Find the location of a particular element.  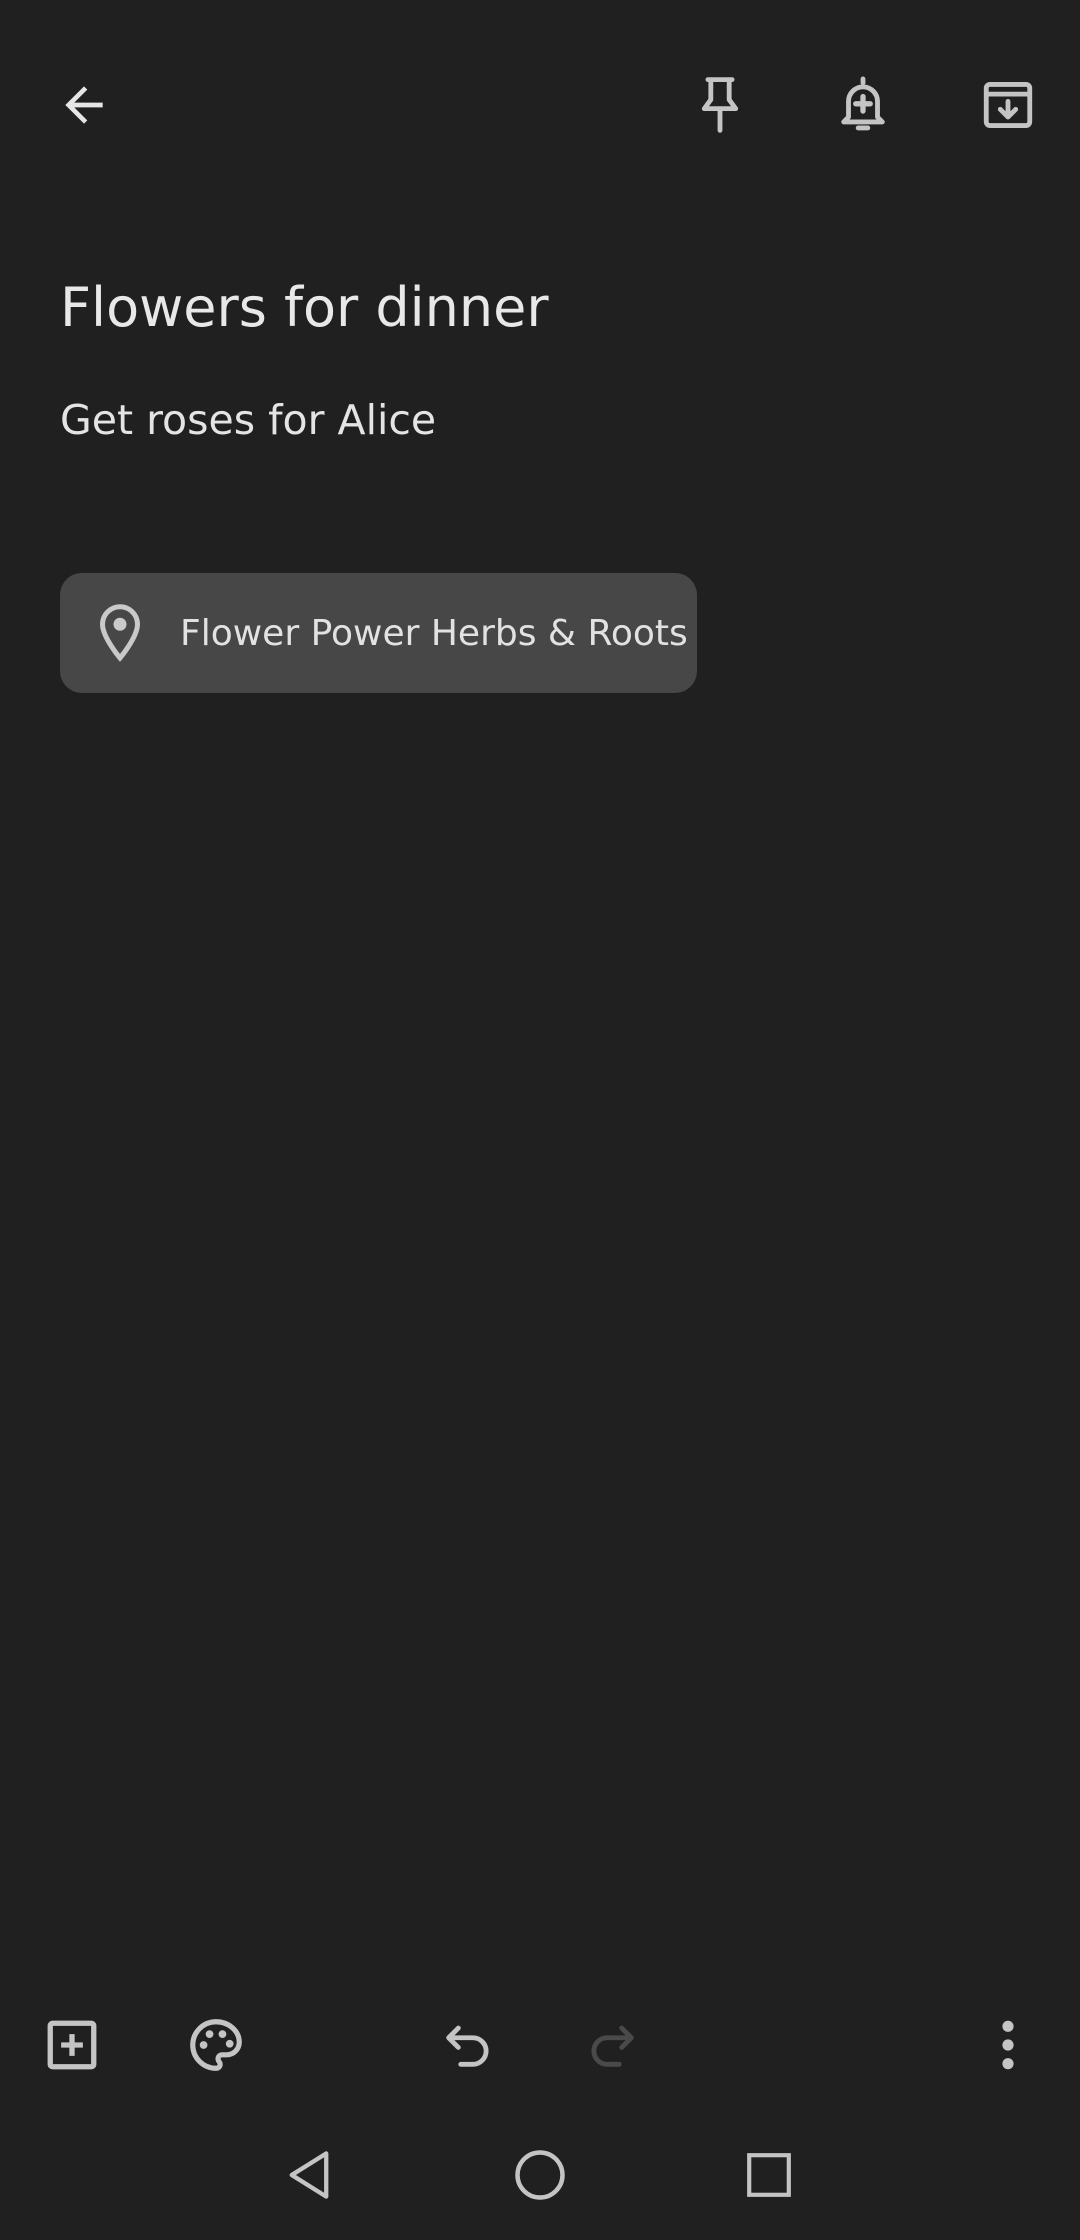

note-body: Get roses for Alice is located at coordinates (248, 420).